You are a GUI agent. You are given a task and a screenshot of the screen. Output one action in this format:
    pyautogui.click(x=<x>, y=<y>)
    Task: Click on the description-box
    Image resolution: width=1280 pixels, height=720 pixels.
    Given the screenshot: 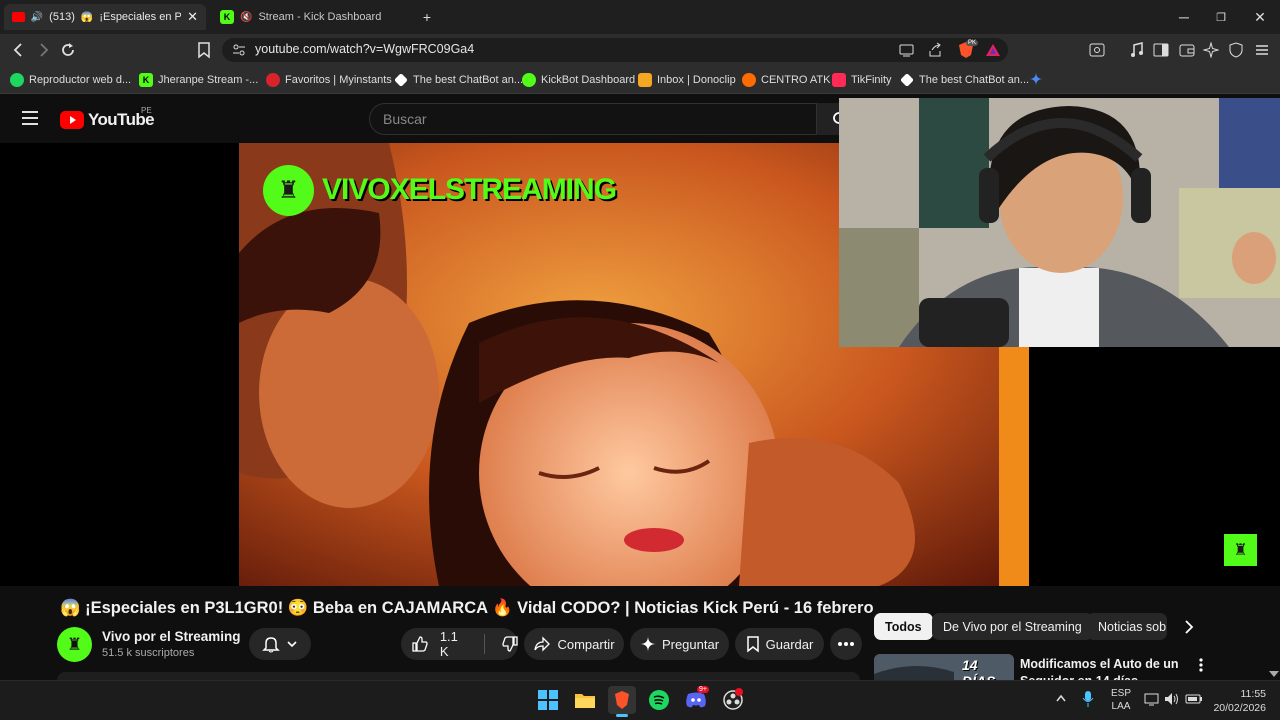 What is the action you would take?
    pyautogui.click(x=458, y=676)
    